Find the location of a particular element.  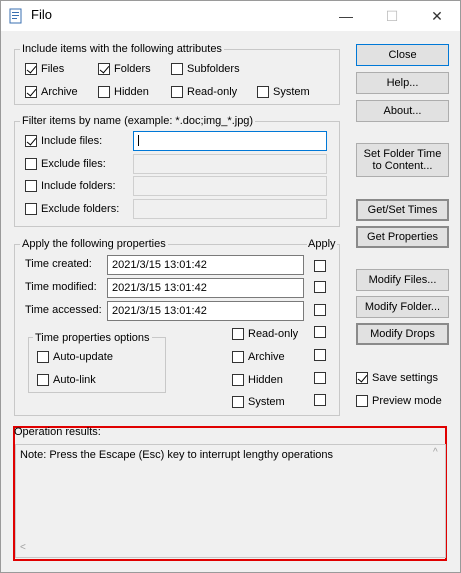

exclude-folders-label: Exclude folders: is located at coordinates (80, 209).